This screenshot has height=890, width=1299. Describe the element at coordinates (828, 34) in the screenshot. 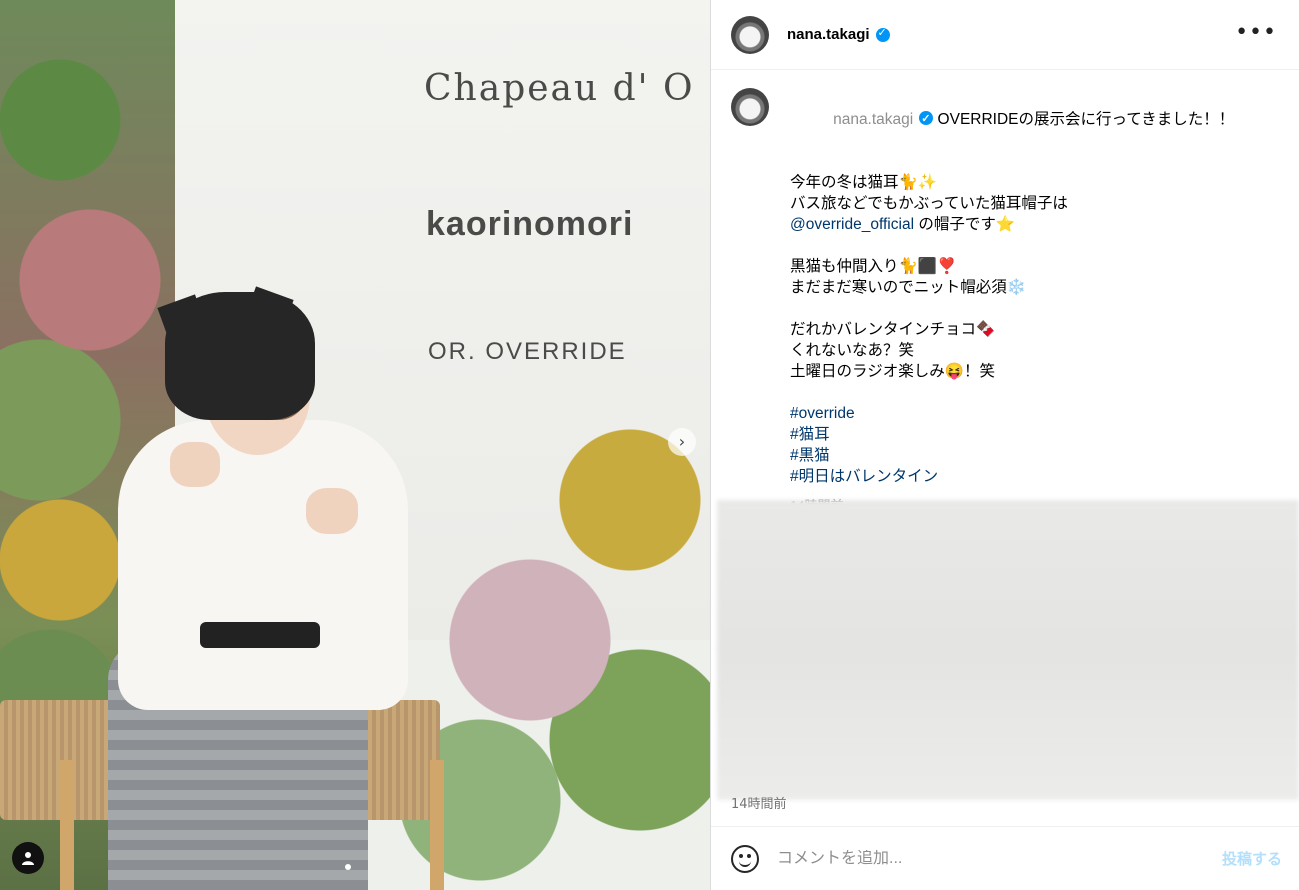

I see `header-username: nana.takagi` at that location.